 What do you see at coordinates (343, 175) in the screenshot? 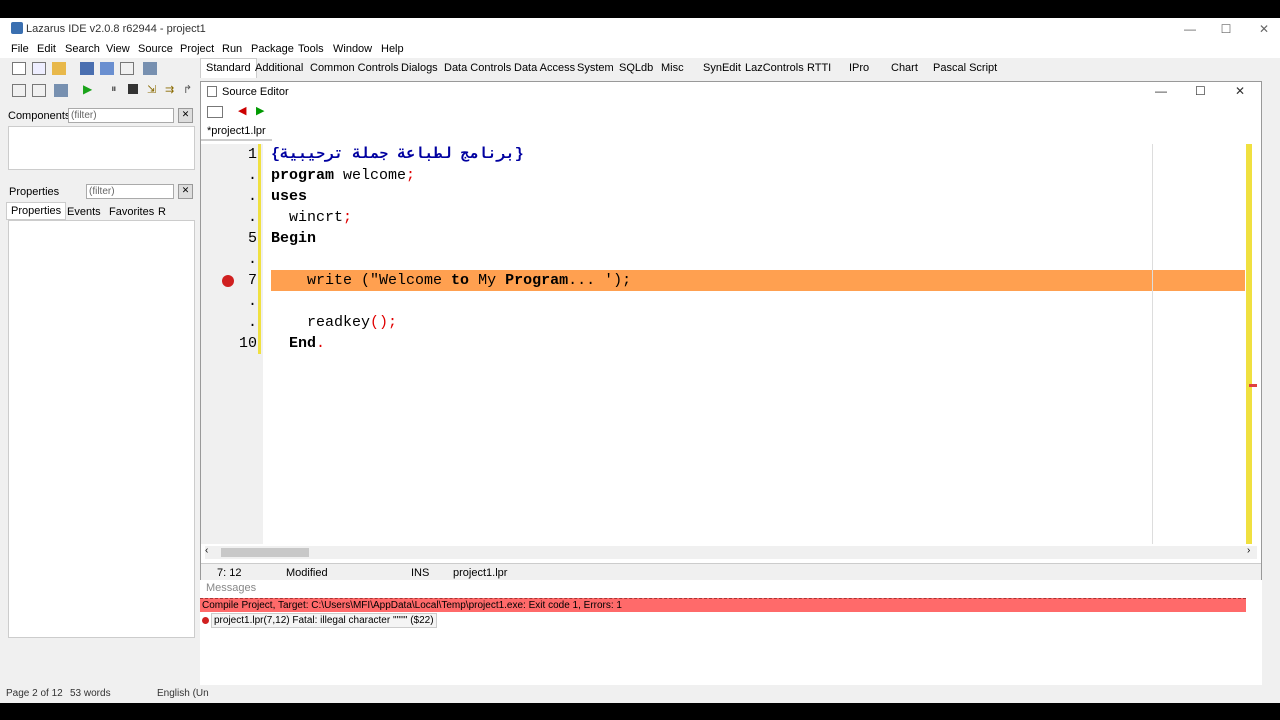
I see `code-line-2: program welcome;` at bounding box center [343, 175].